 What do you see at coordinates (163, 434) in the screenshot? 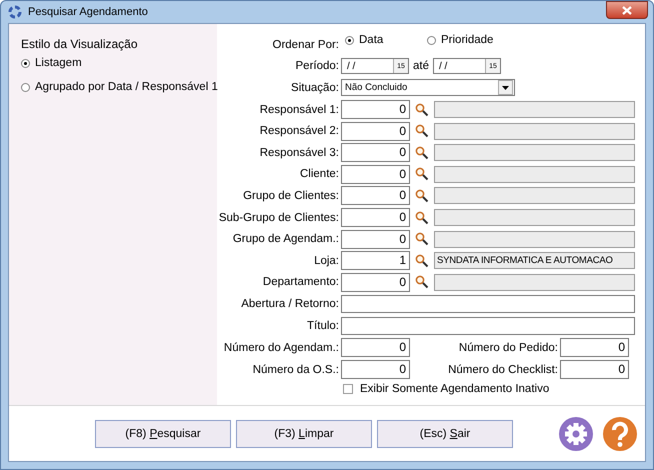
I see `action-button: (F8) Pesquisar` at bounding box center [163, 434].